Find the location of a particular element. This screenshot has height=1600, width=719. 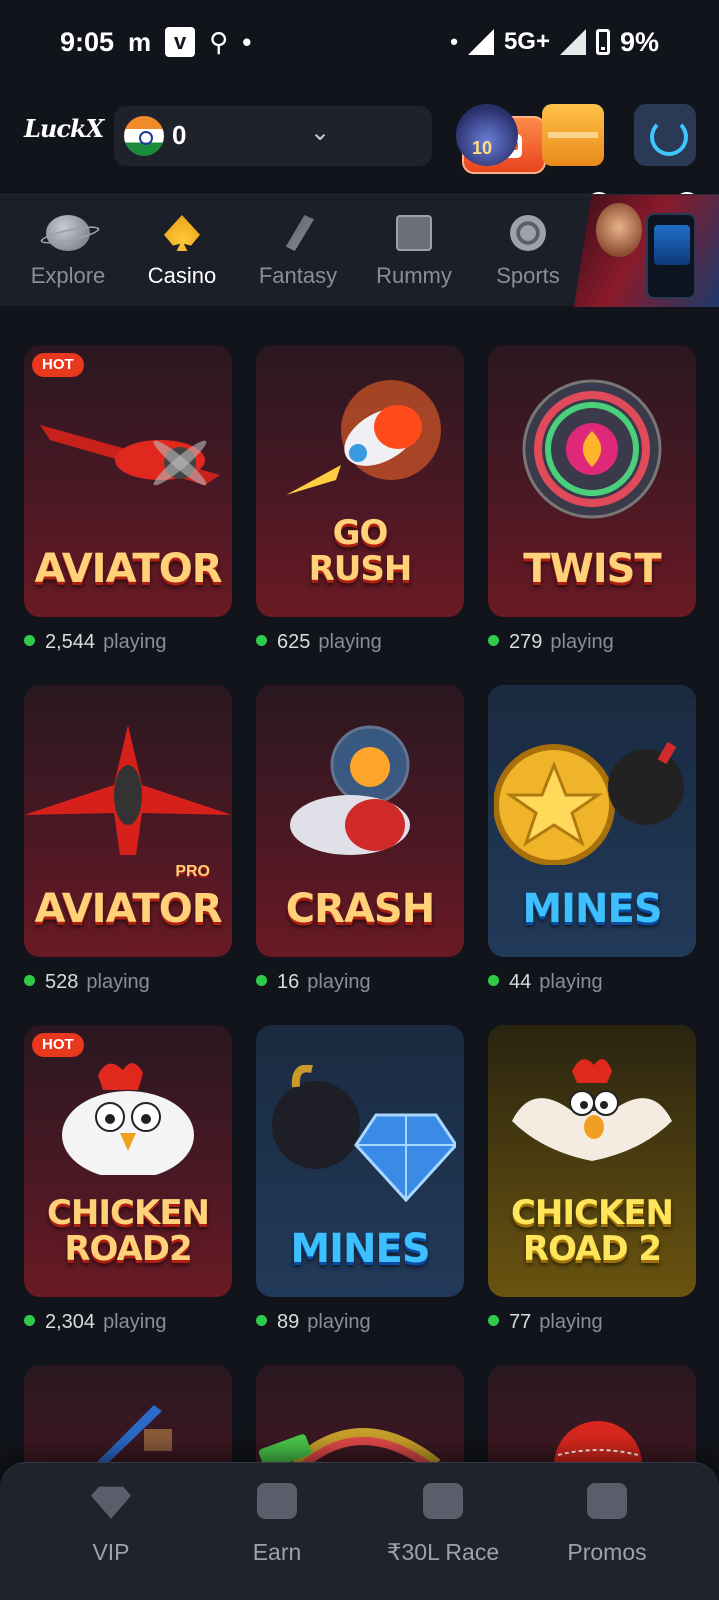

rewards-gift-icon is located at coordinates (573, 135).